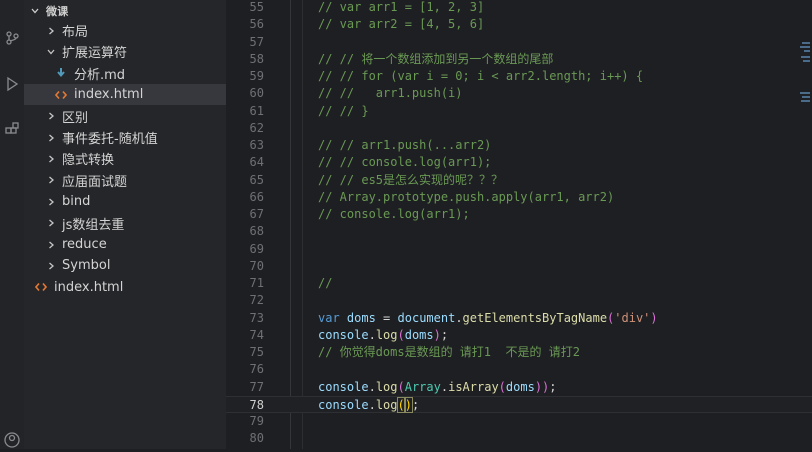 This screenshot has width=812, height=452. What do you see at coordinates (444, 334) in the screenshot?
I see `code-token: ;` at bounding box center [444, 334].